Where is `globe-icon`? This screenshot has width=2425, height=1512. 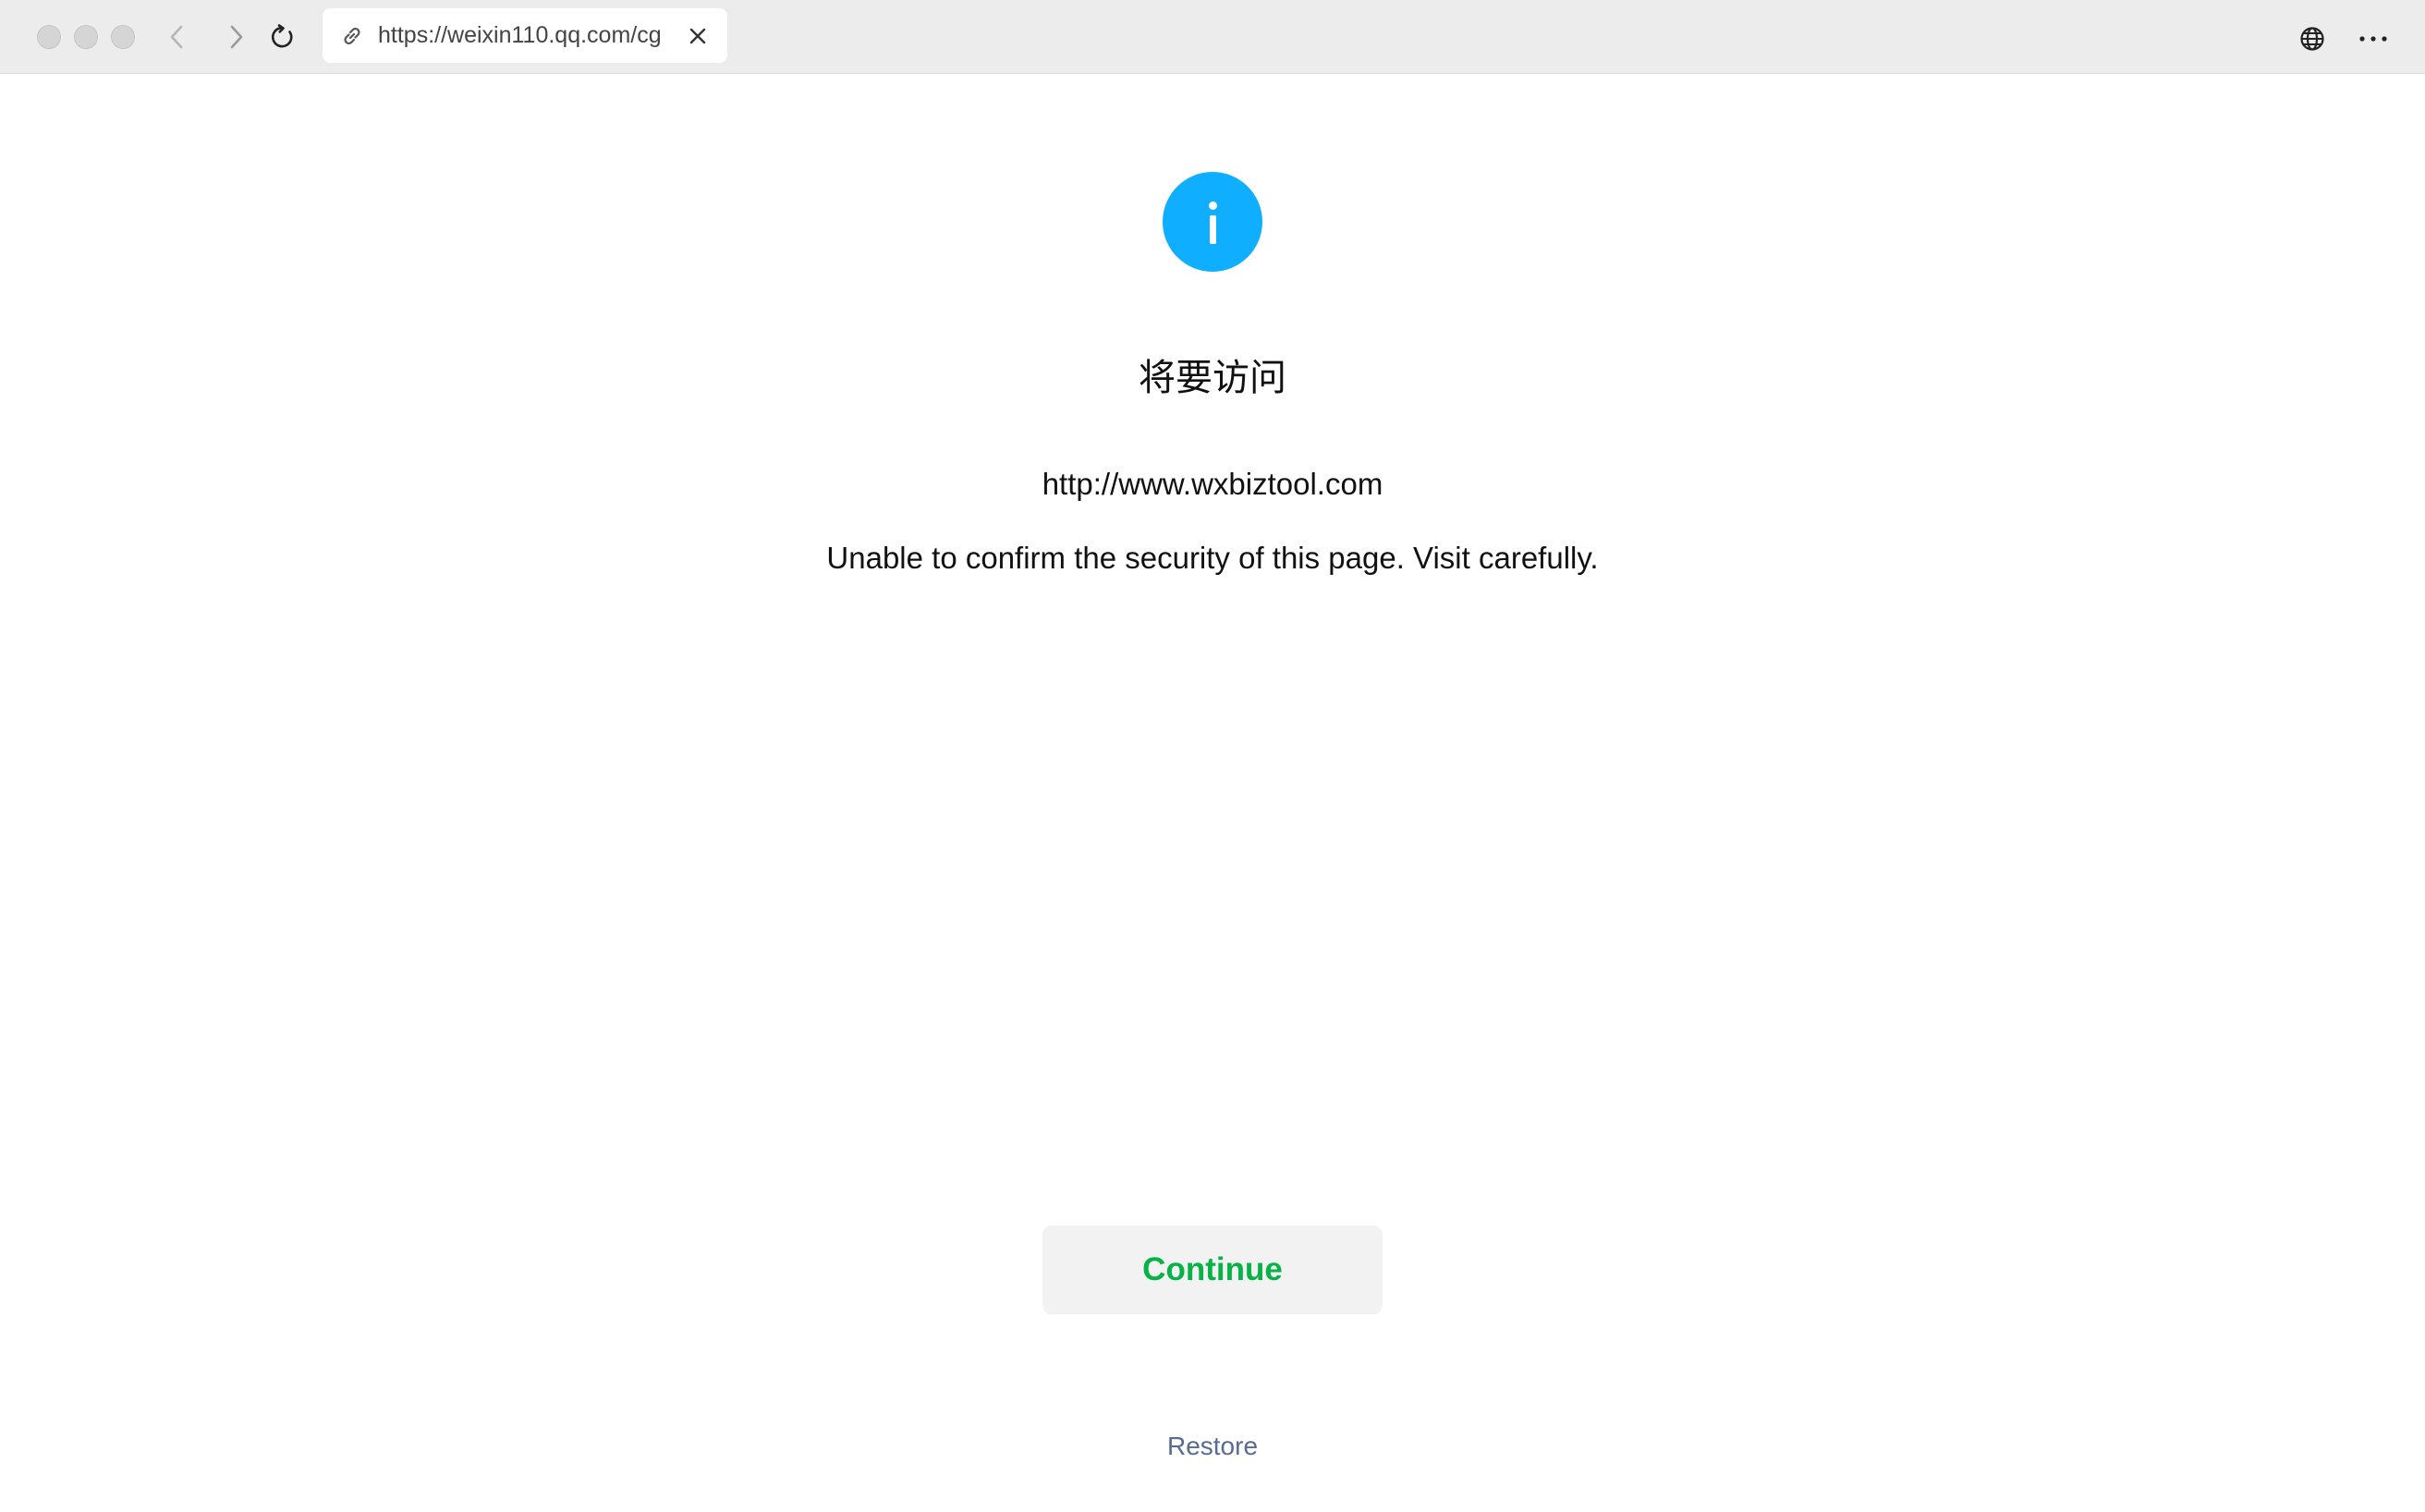
globe-icon is located at coordinates (2312, 39).